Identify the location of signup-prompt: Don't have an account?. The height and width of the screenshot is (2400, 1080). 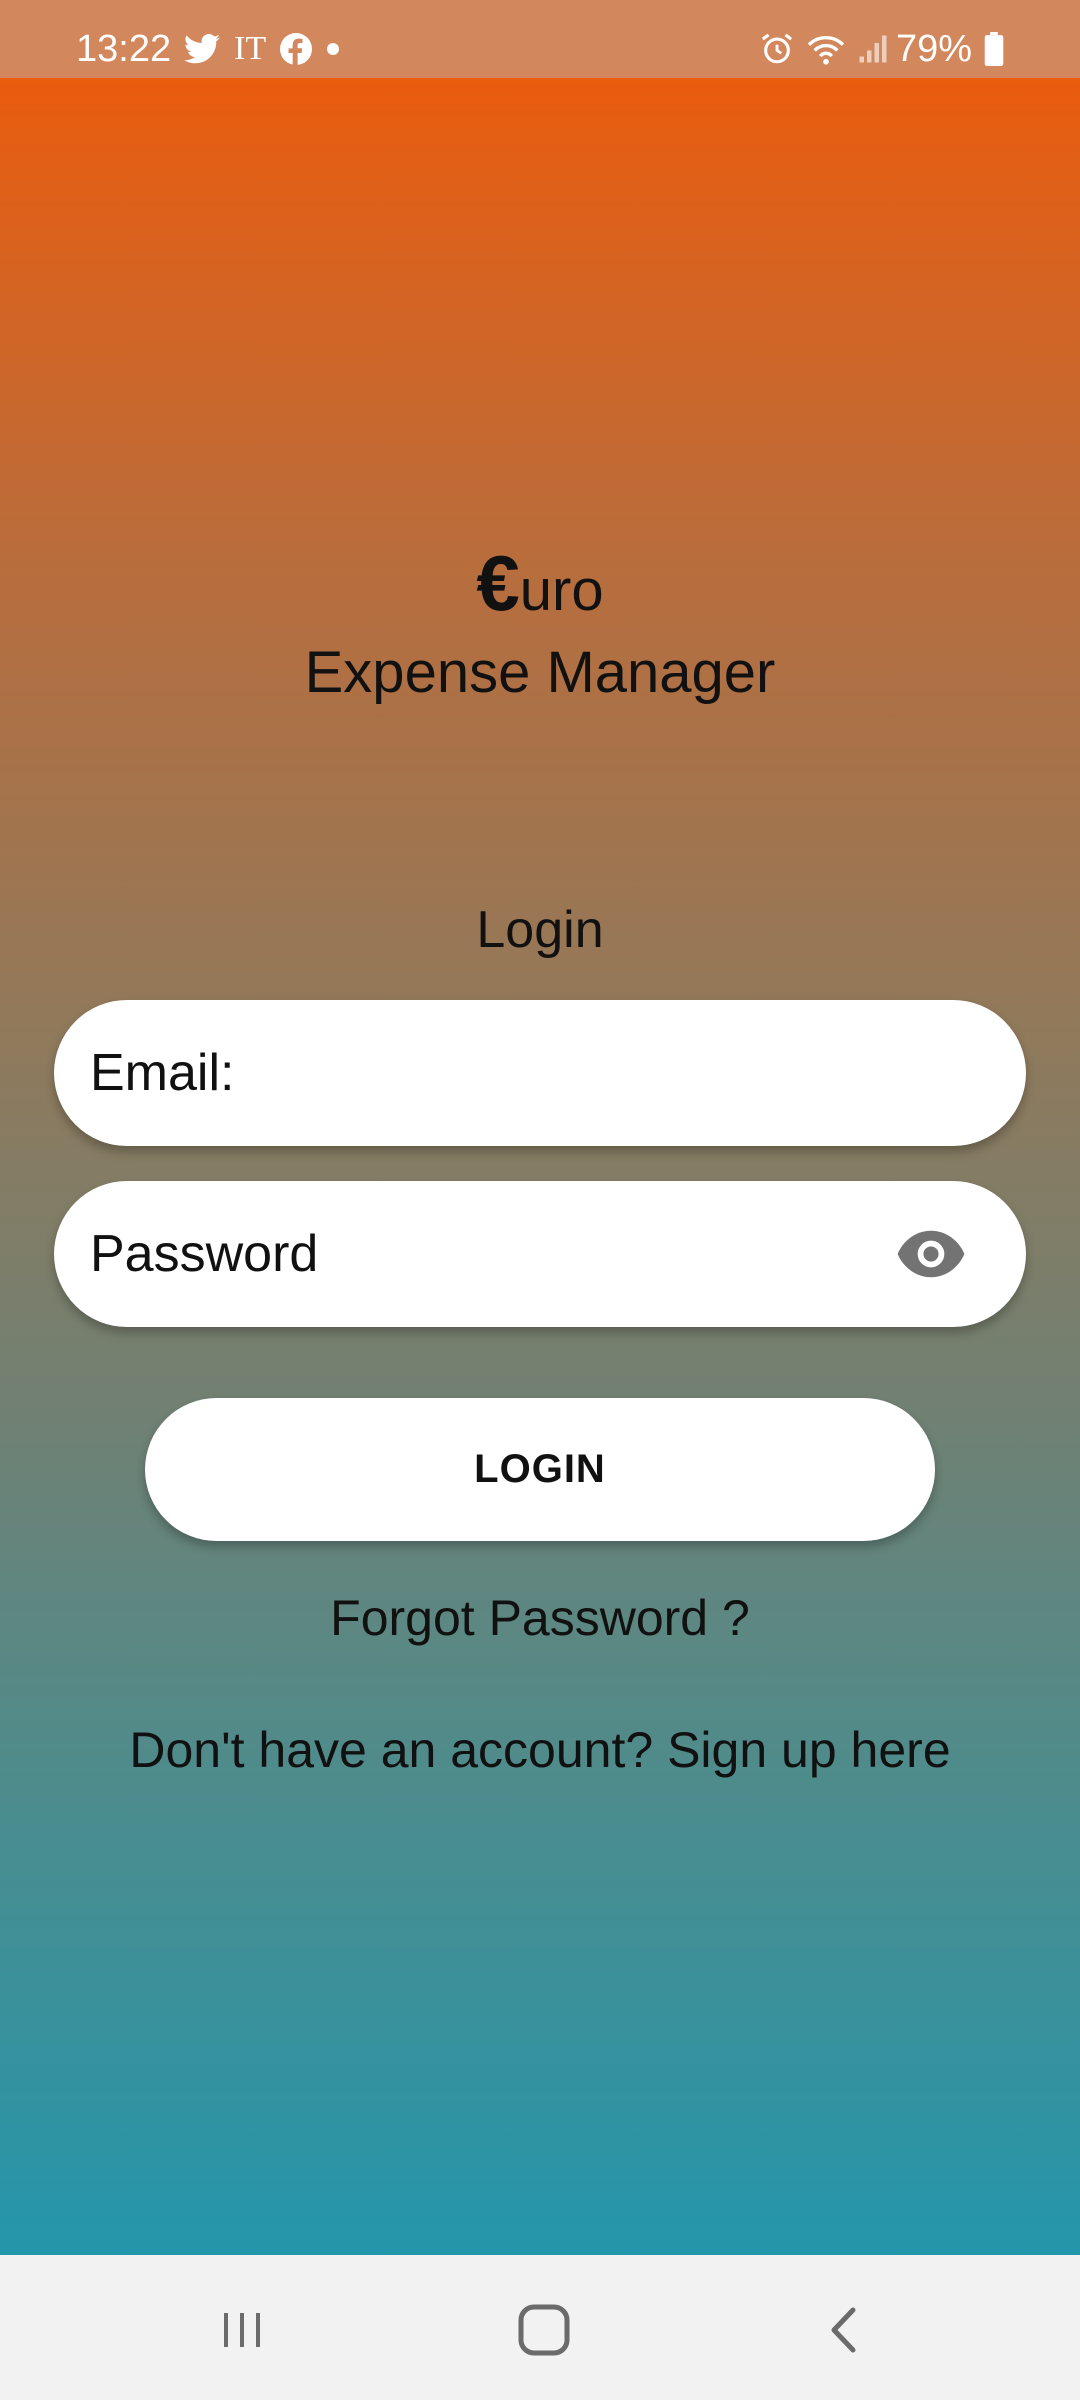
(391, 1750).